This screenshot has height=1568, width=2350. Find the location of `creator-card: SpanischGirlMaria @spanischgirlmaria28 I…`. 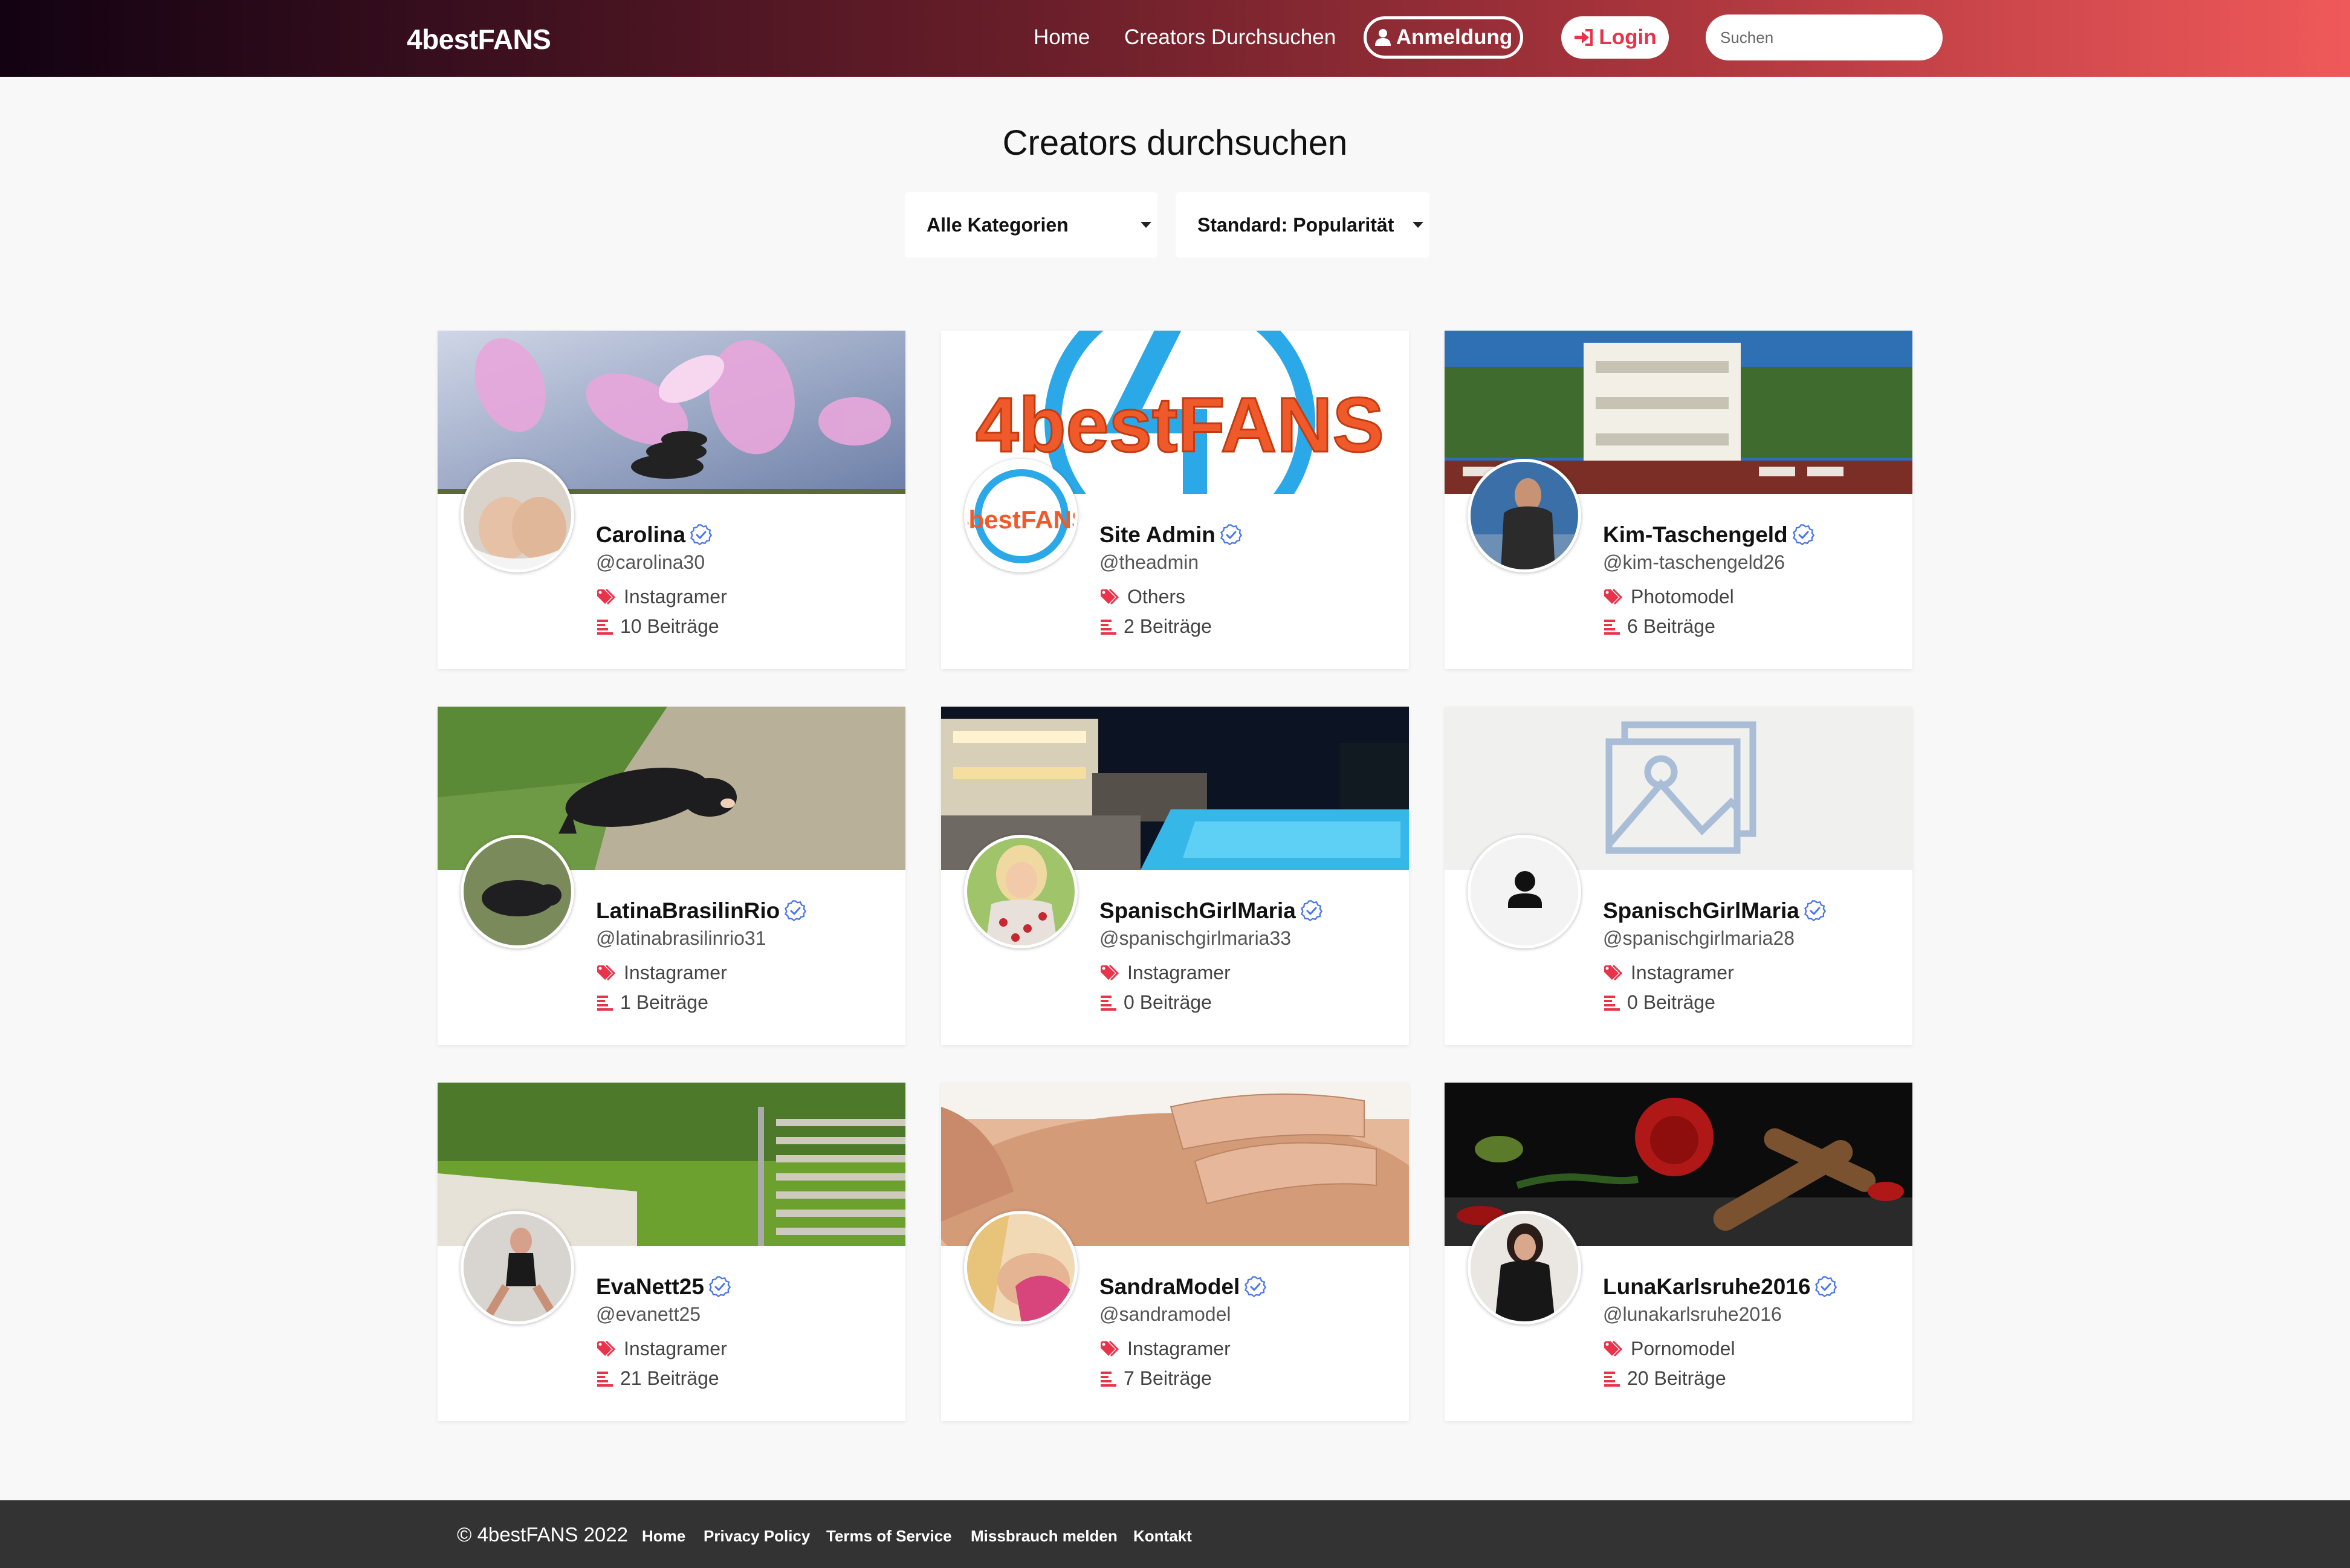

creator-card: SpanischGirlMaria @spanischgirlmaria28 I… is located at coordinates (1678, 876).